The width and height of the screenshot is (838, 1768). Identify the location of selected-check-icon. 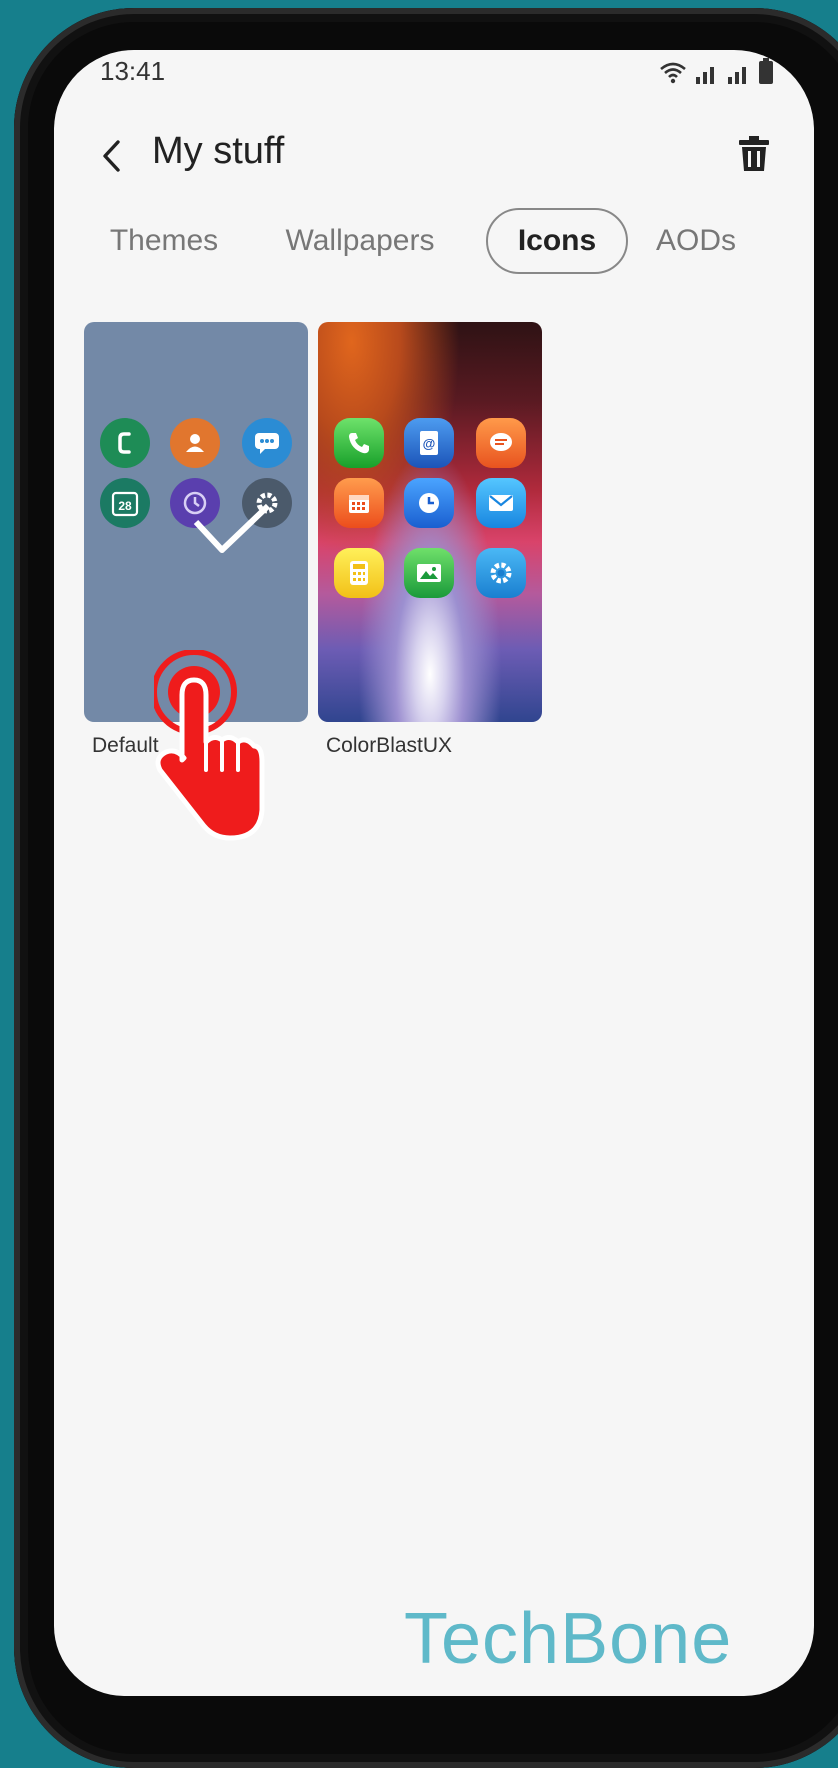
(232, 528).